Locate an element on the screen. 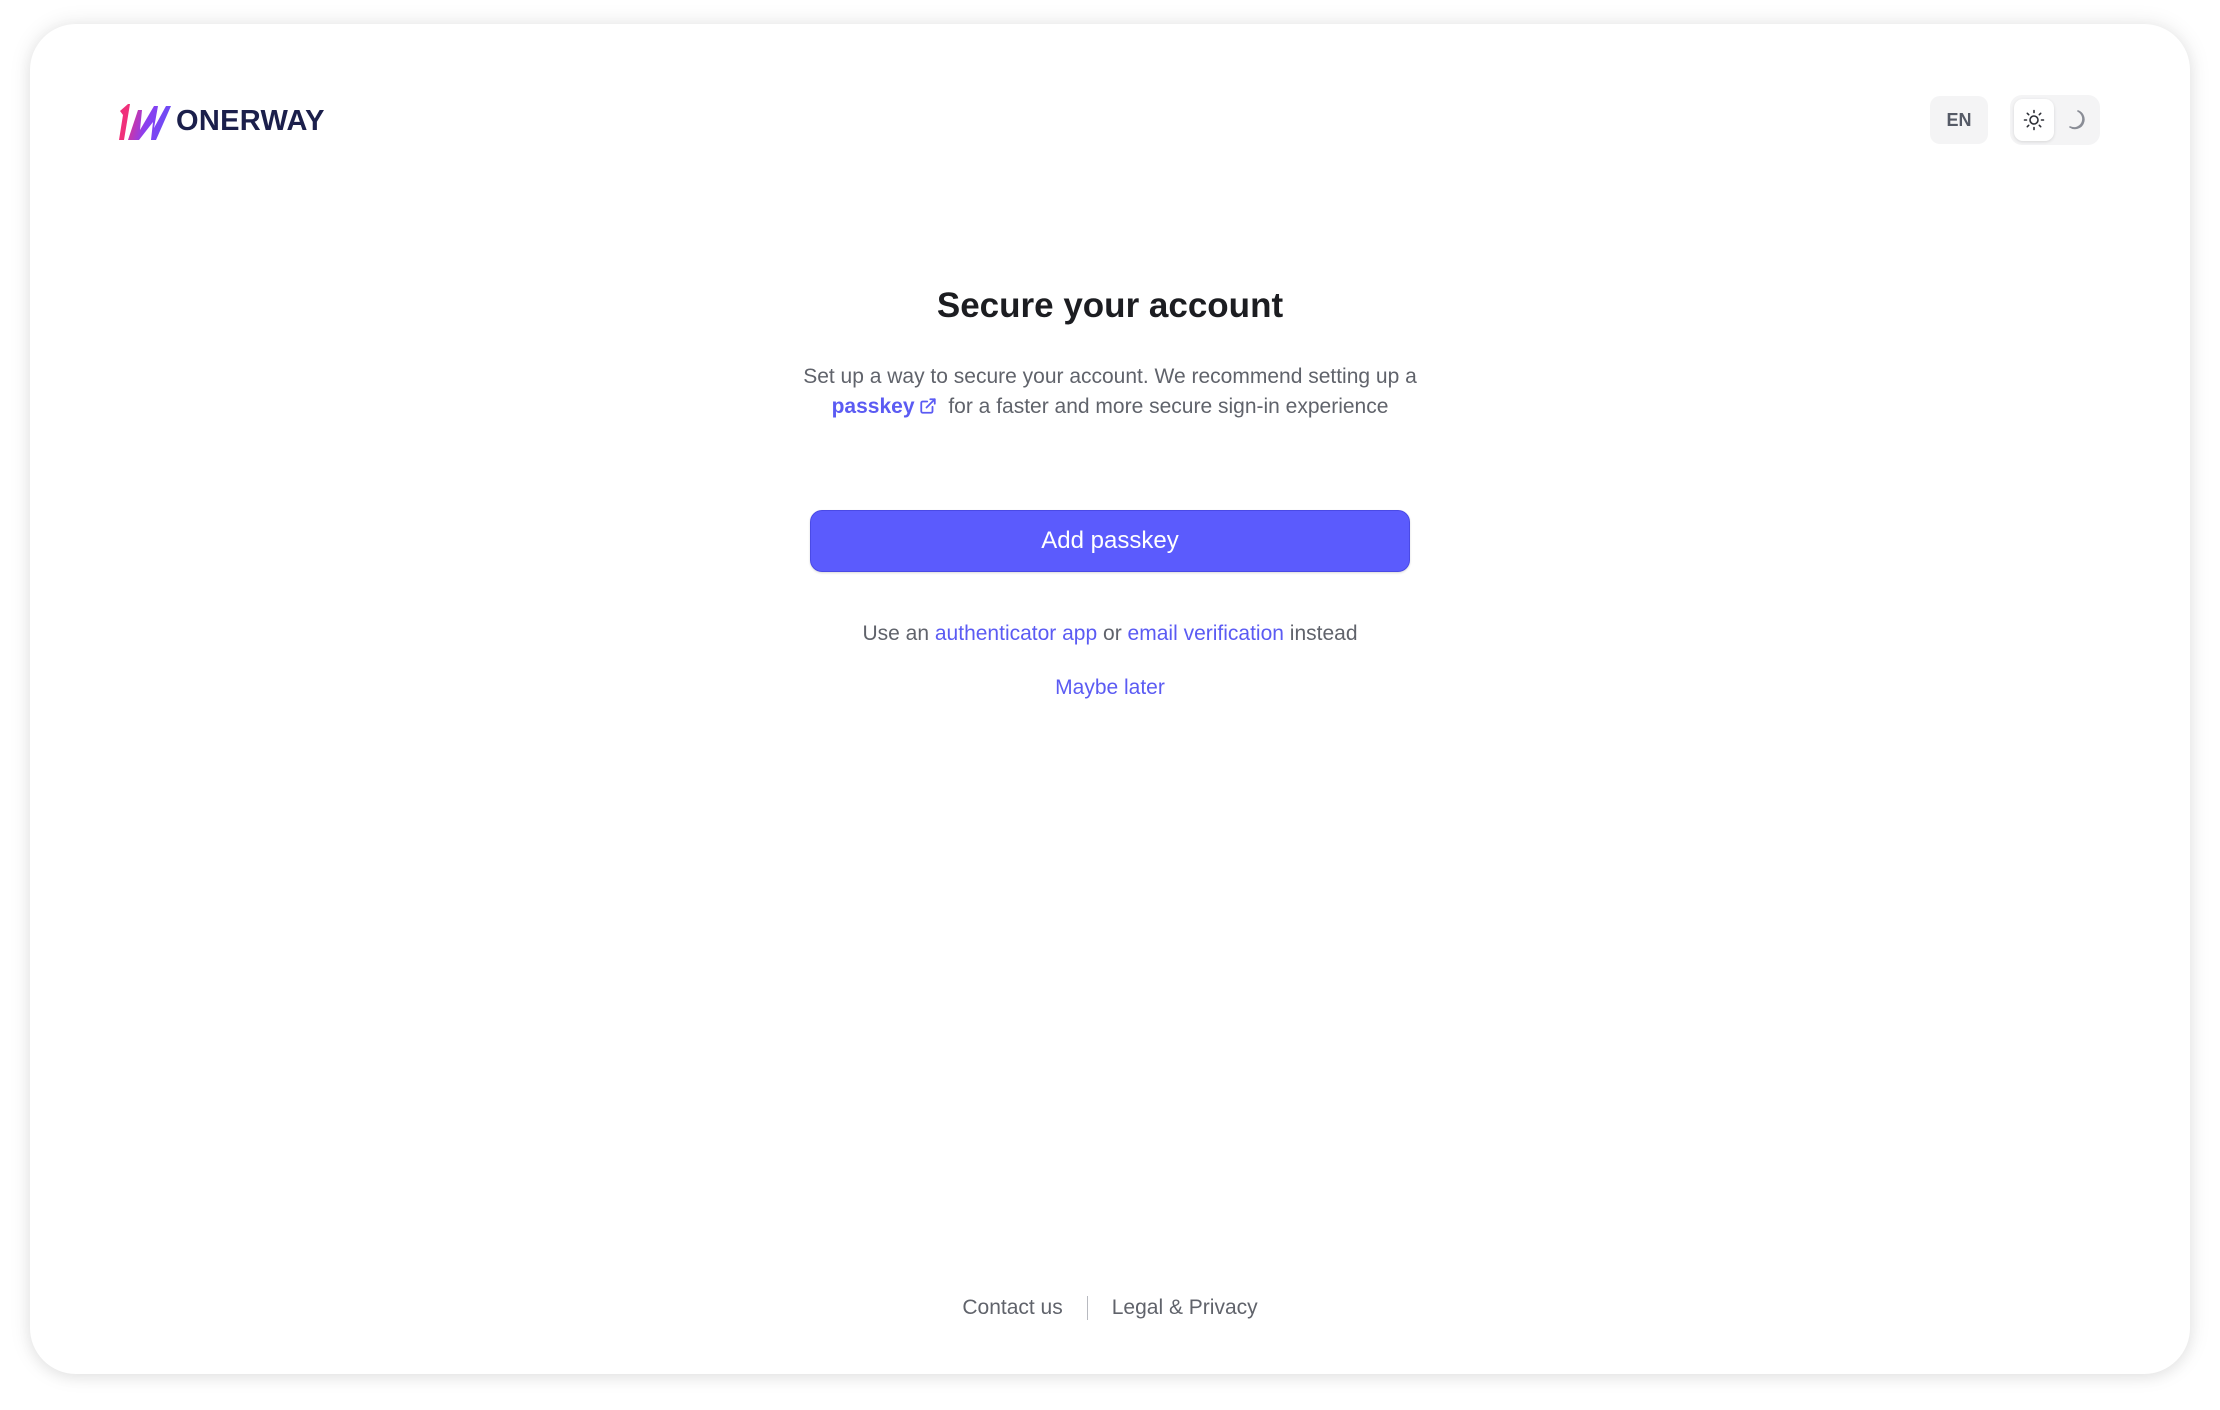 The image size is (2220, 1410). external-link-icon is located at coordinates (927, 406).